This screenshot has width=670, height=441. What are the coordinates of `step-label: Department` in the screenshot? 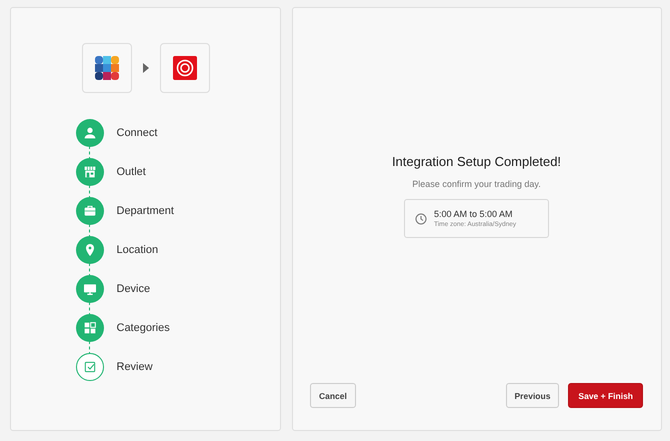 It's located at (145, 210).